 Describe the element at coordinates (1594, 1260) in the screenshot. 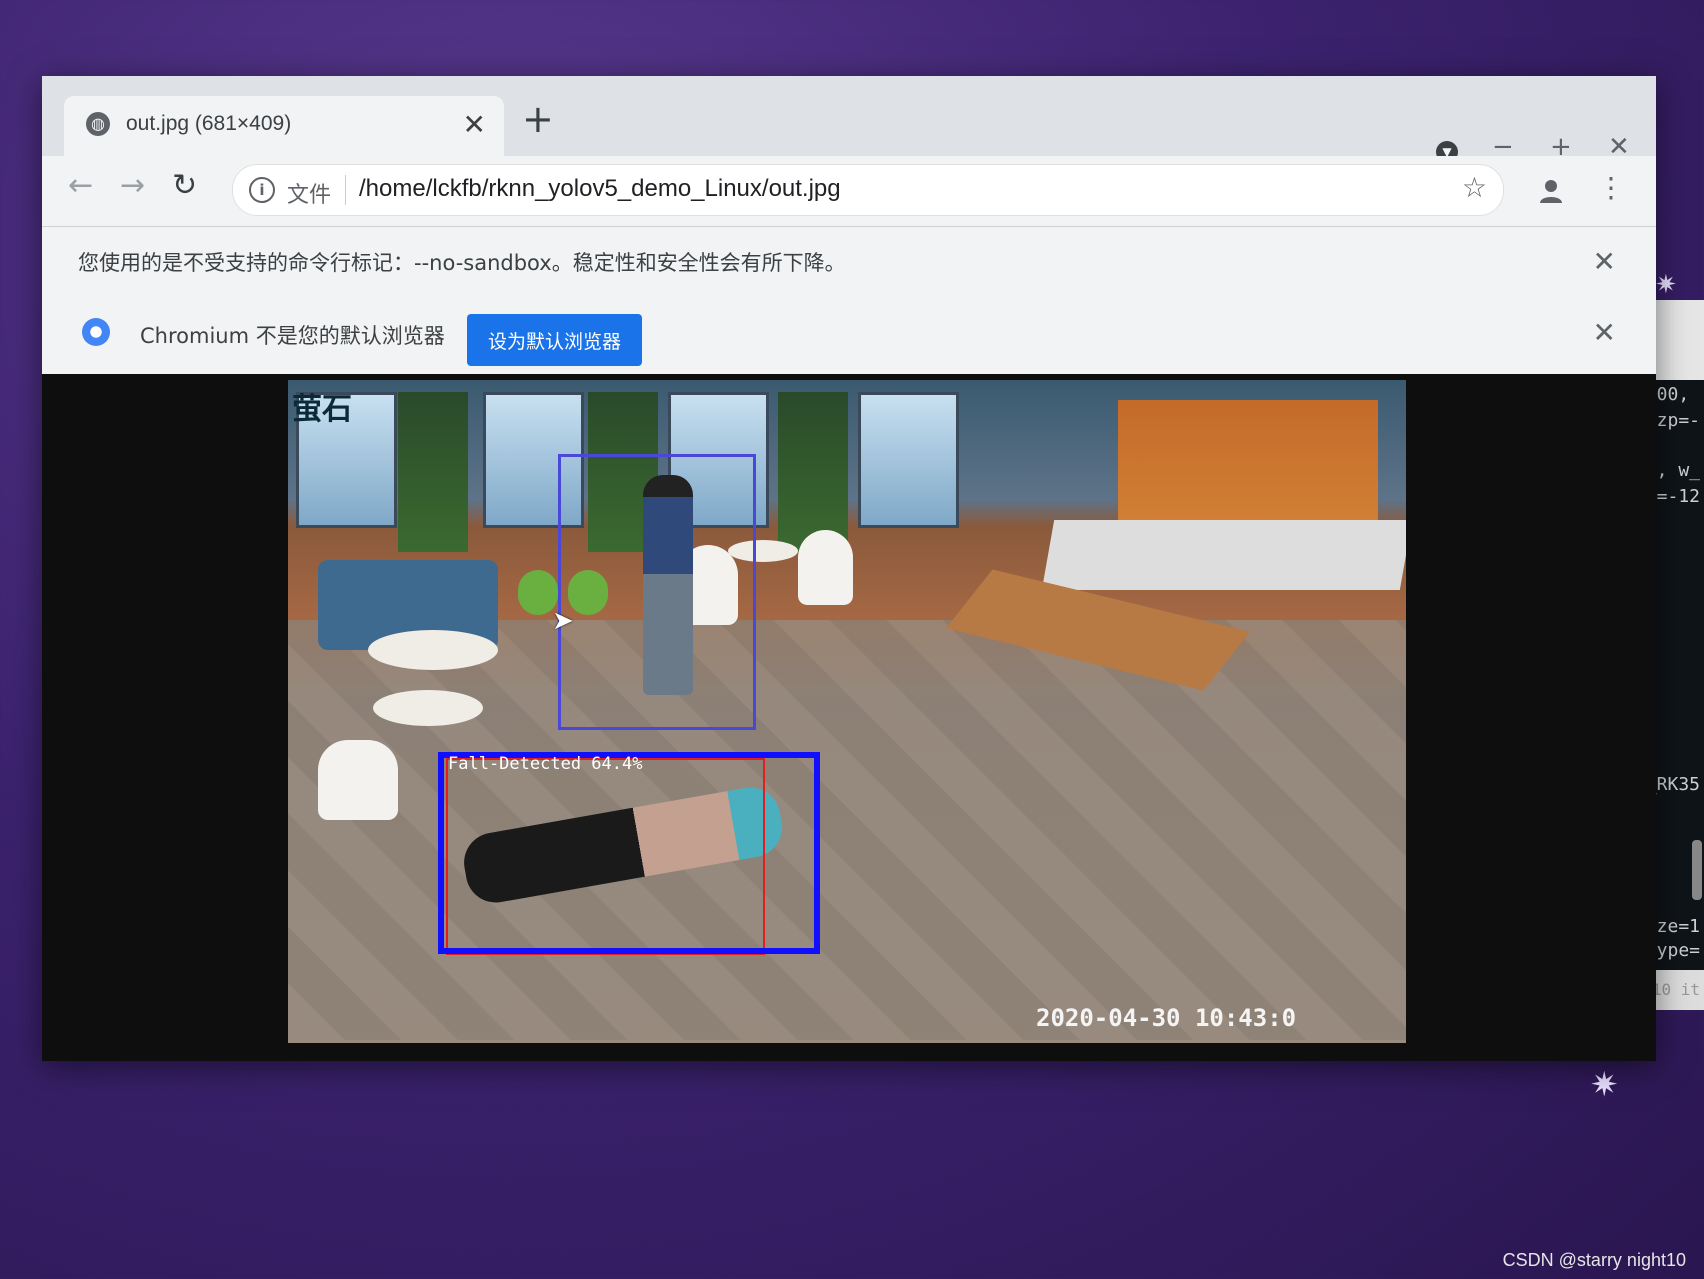

I see `csdn-watermark: CSDN @starry night10` at that location.